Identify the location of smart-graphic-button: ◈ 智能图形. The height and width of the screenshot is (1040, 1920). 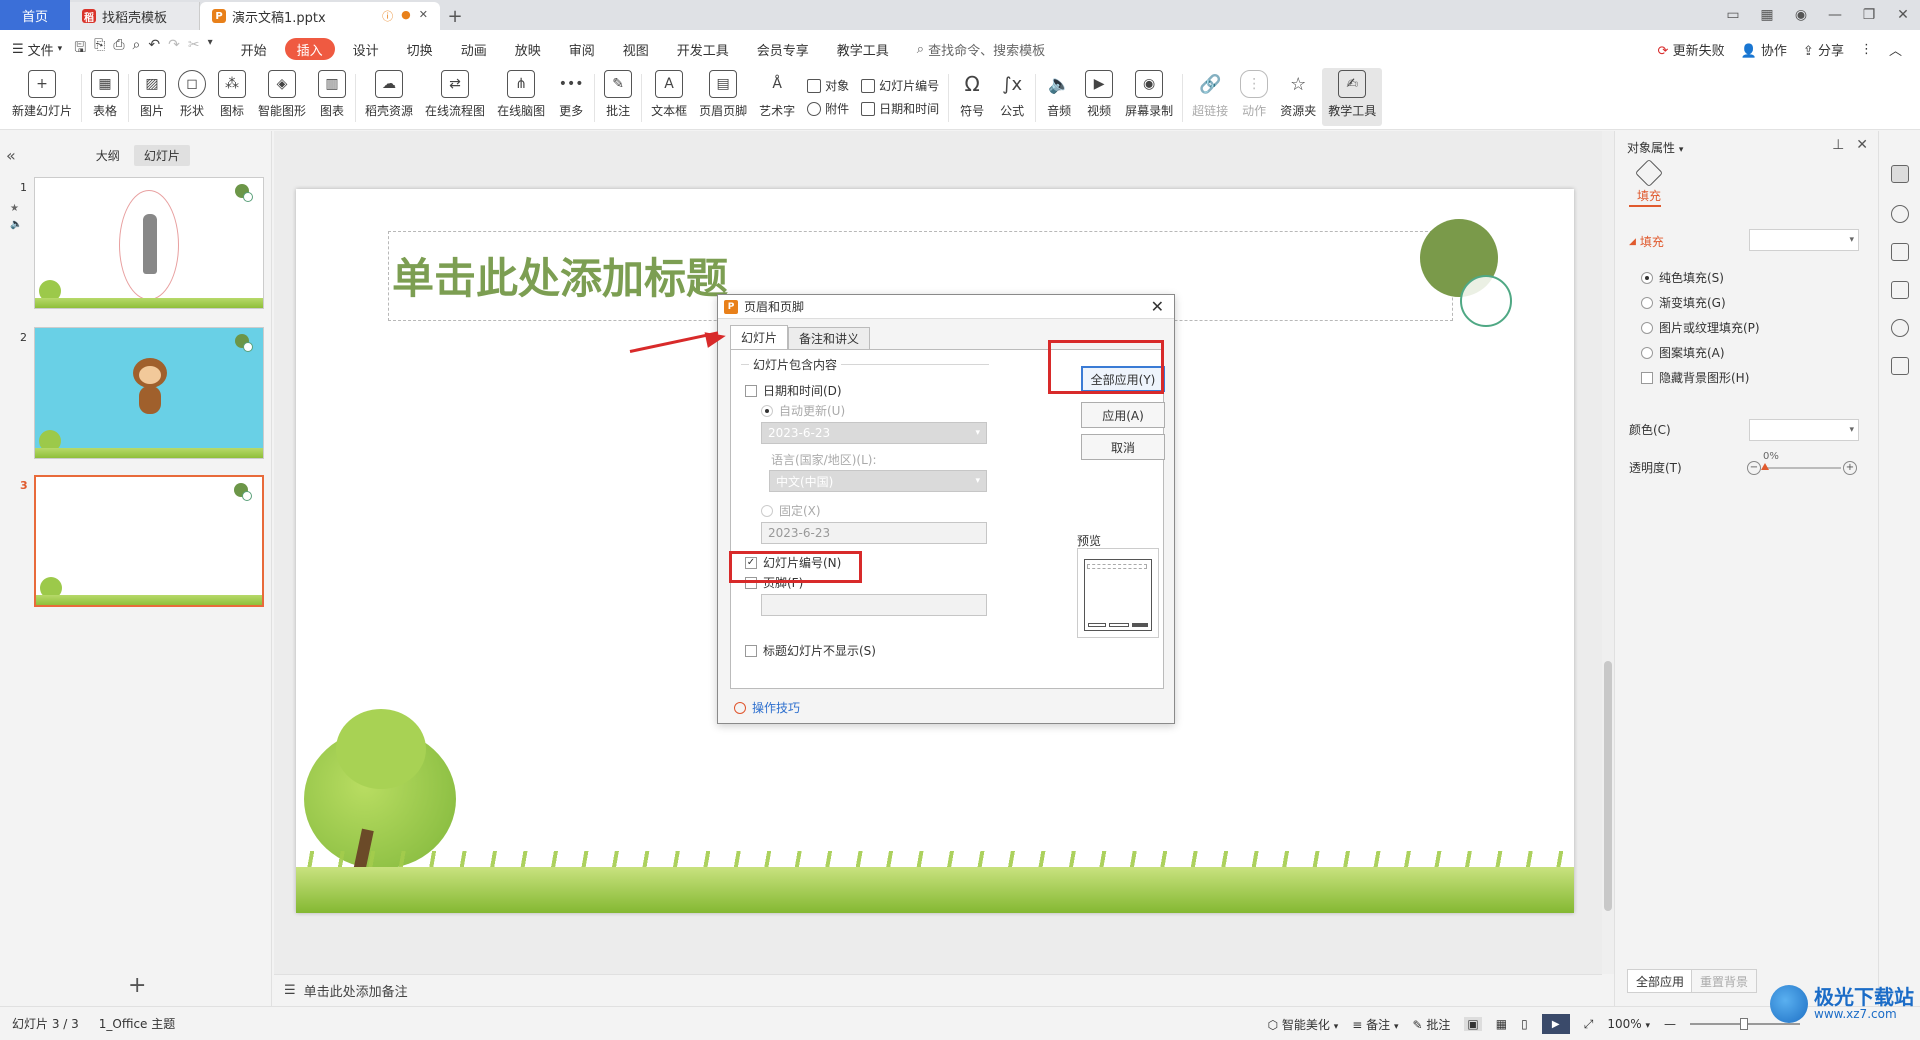
(282, 97).